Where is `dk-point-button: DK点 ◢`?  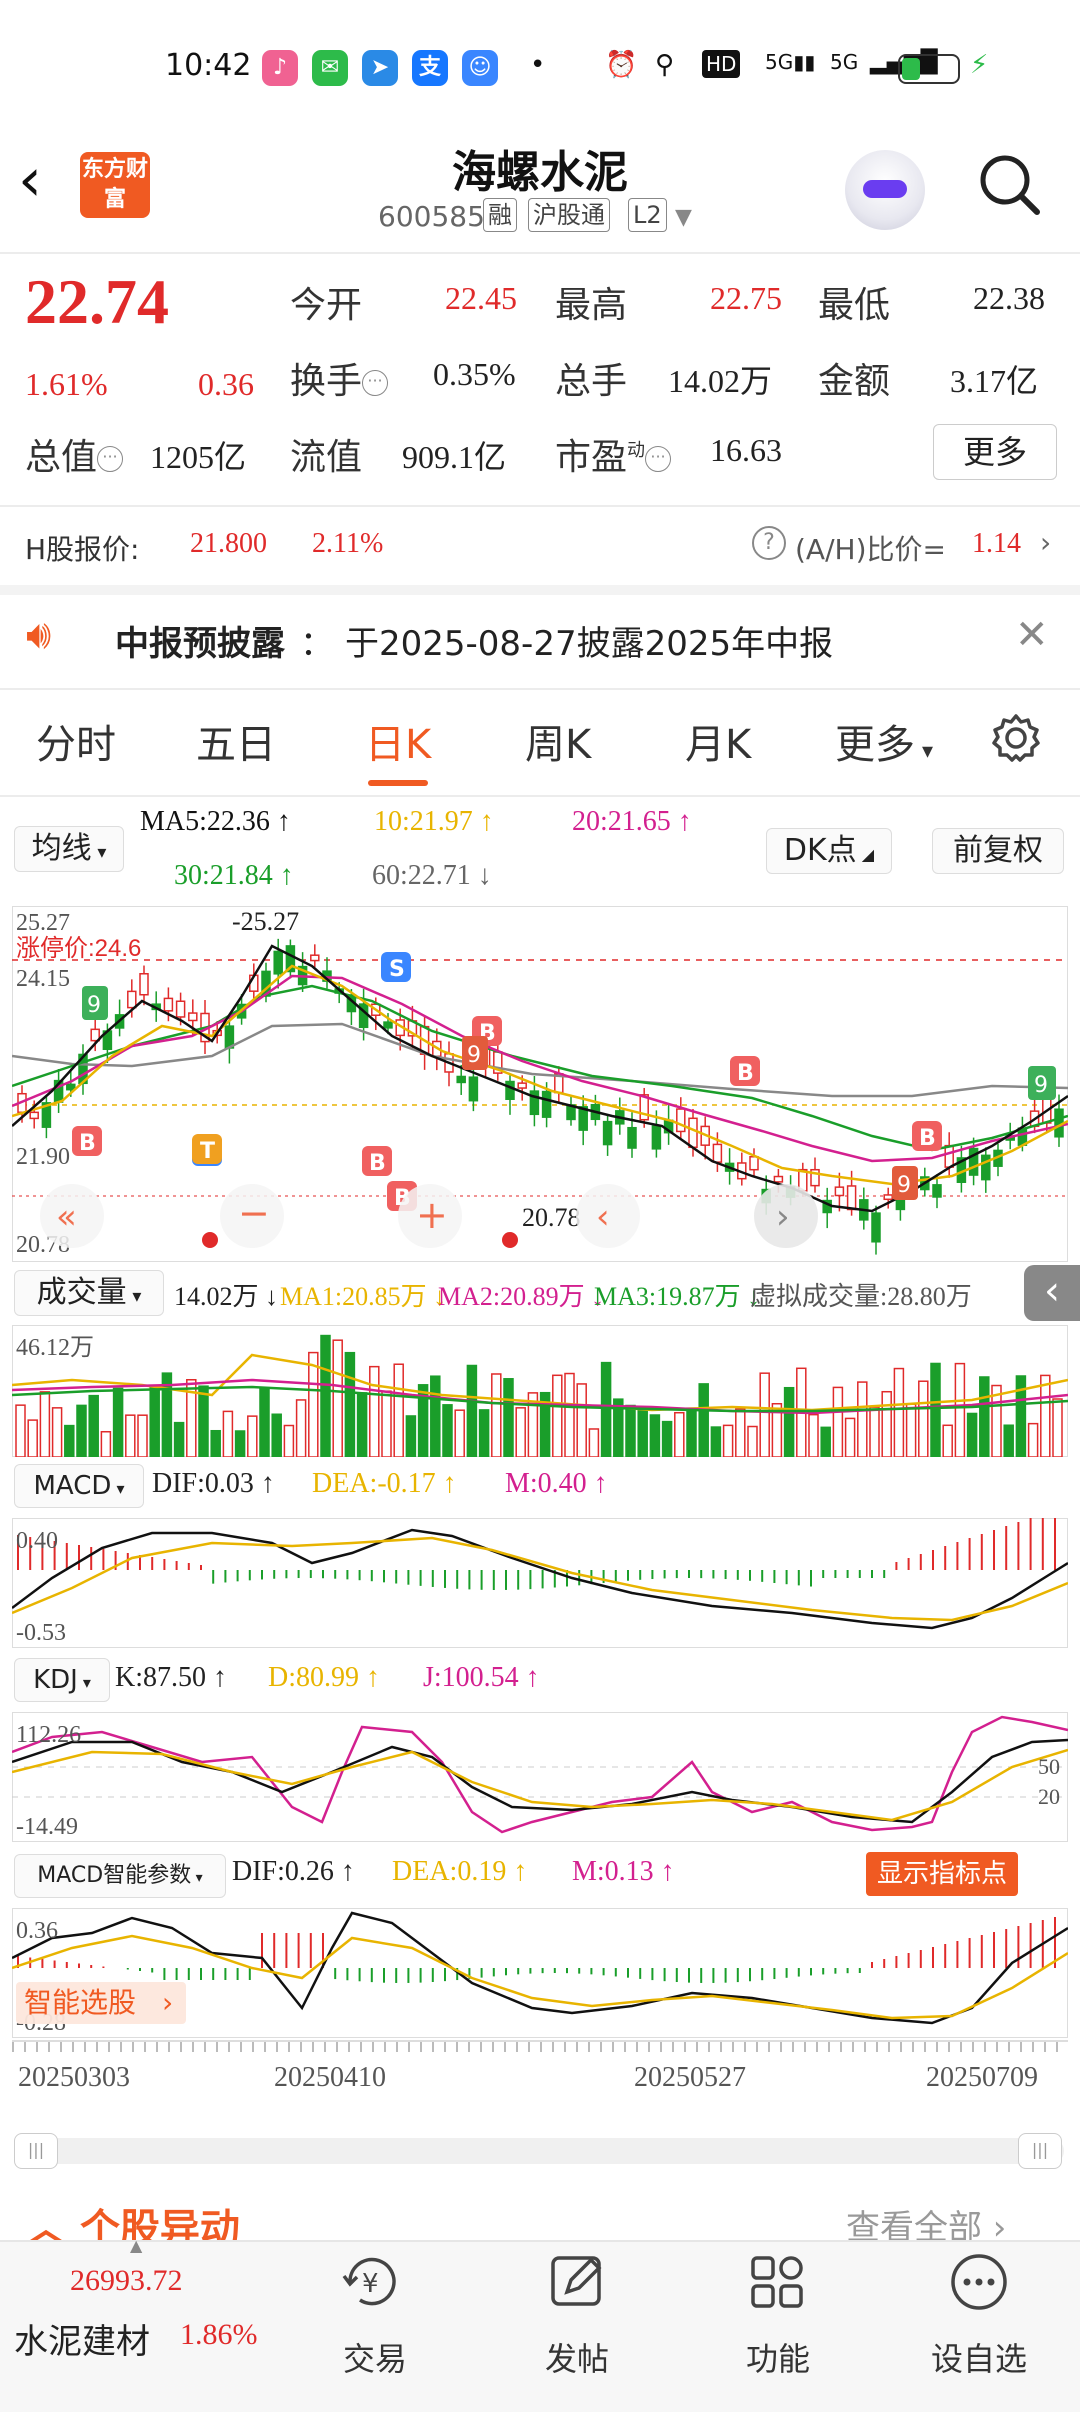 dk-point-button: DK点 ◢ is located at coordinates (829, 851).